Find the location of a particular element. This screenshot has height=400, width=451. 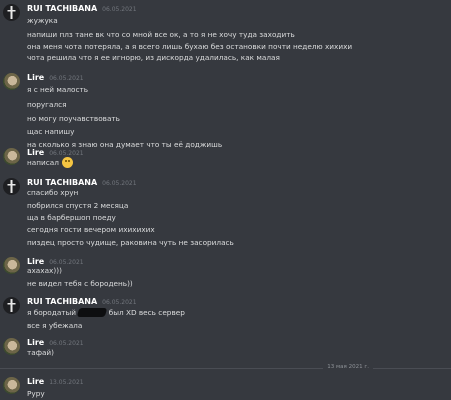

message-text: поругался is located at coordinates (47, 104).